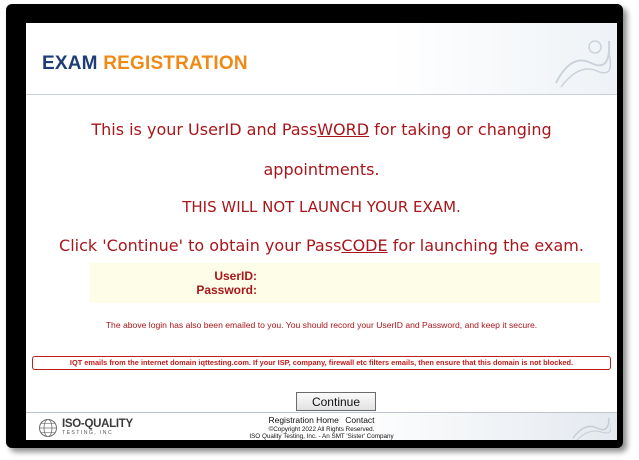 The width and height of the screenshot is (639, 460). Describe the element at coordinates (321, 169) in the screenshot. I see `message-appointments: appointments.` at that location.